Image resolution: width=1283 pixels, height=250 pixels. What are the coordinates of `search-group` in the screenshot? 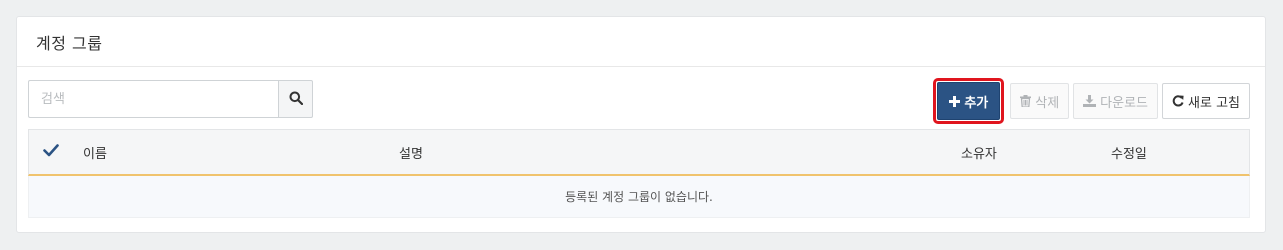 It's located at (170, 99).